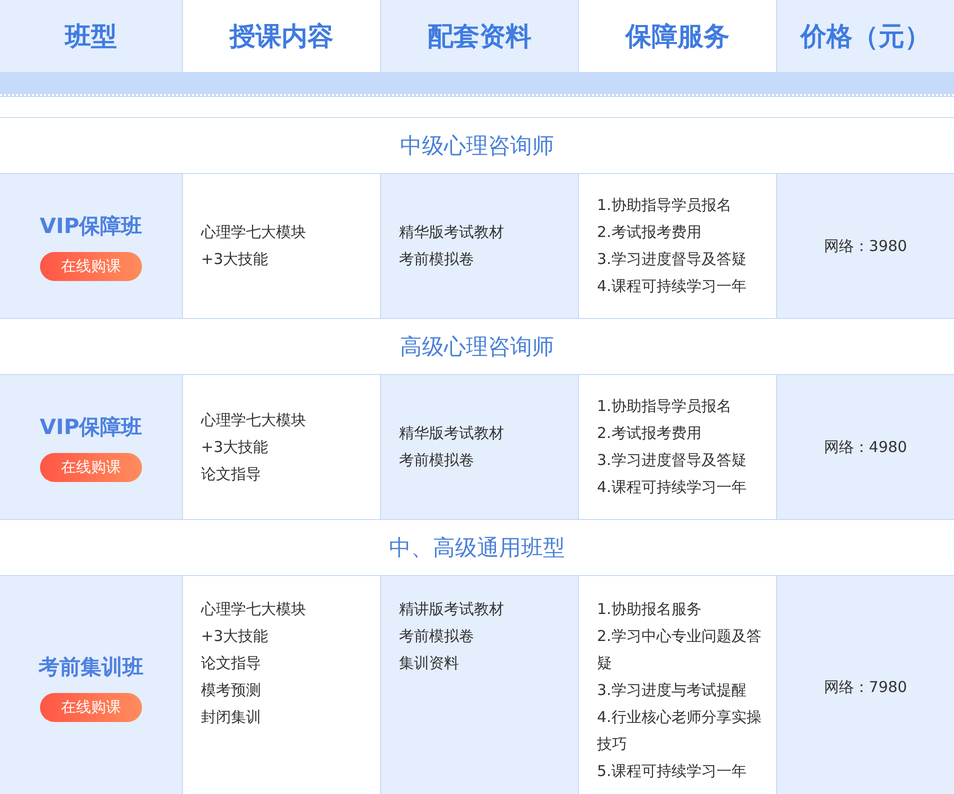  I want to click on list-line: 5.课程可持续学习一年, so click(672, 771).